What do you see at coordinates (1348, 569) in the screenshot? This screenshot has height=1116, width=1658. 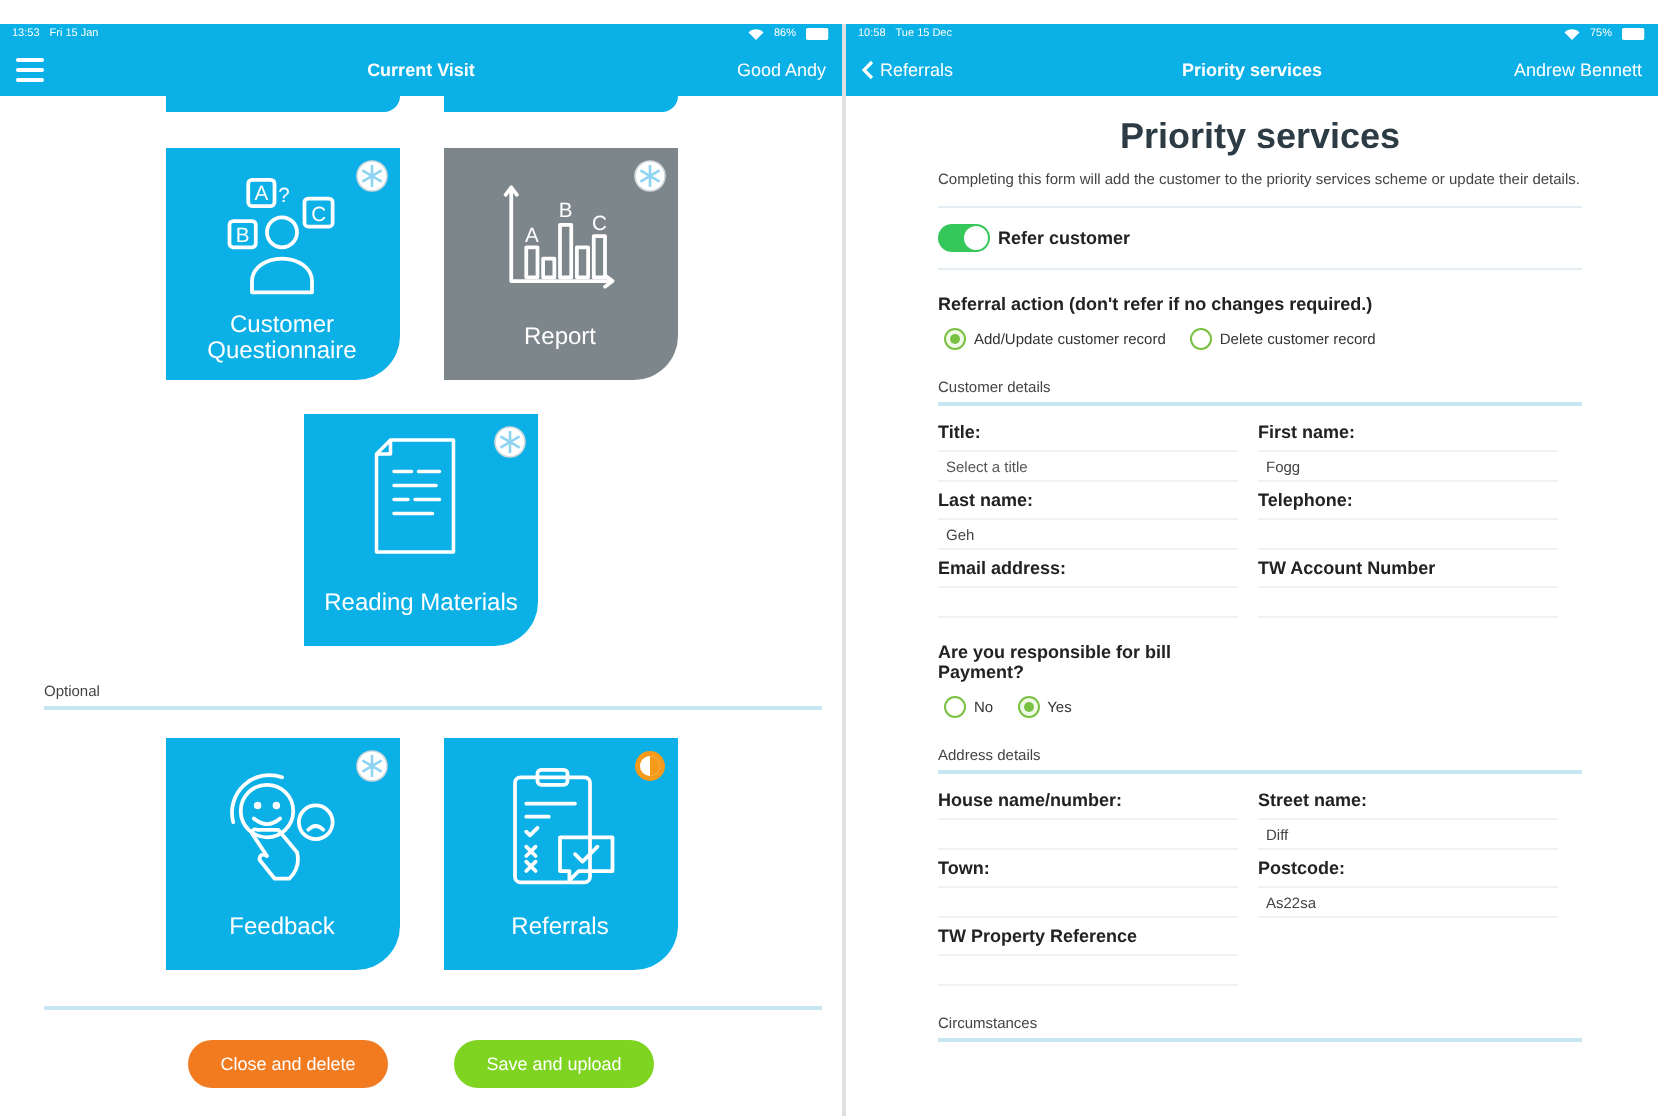 I see `field-label: TW Account Number` at bounding box center [1348, 569].